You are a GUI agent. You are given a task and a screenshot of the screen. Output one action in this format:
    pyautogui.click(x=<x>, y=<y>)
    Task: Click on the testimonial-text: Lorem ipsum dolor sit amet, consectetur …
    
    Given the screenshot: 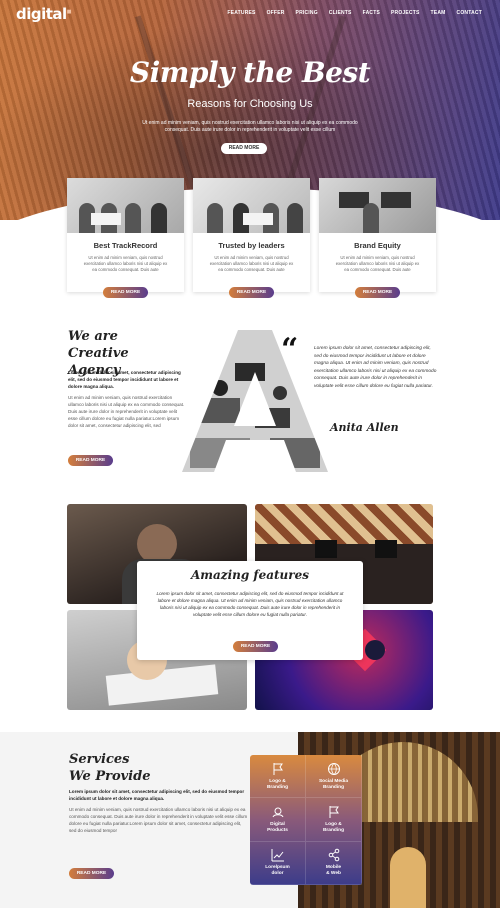 What is the action you would take?
    pyautogui.click(x=375, y=367)
    